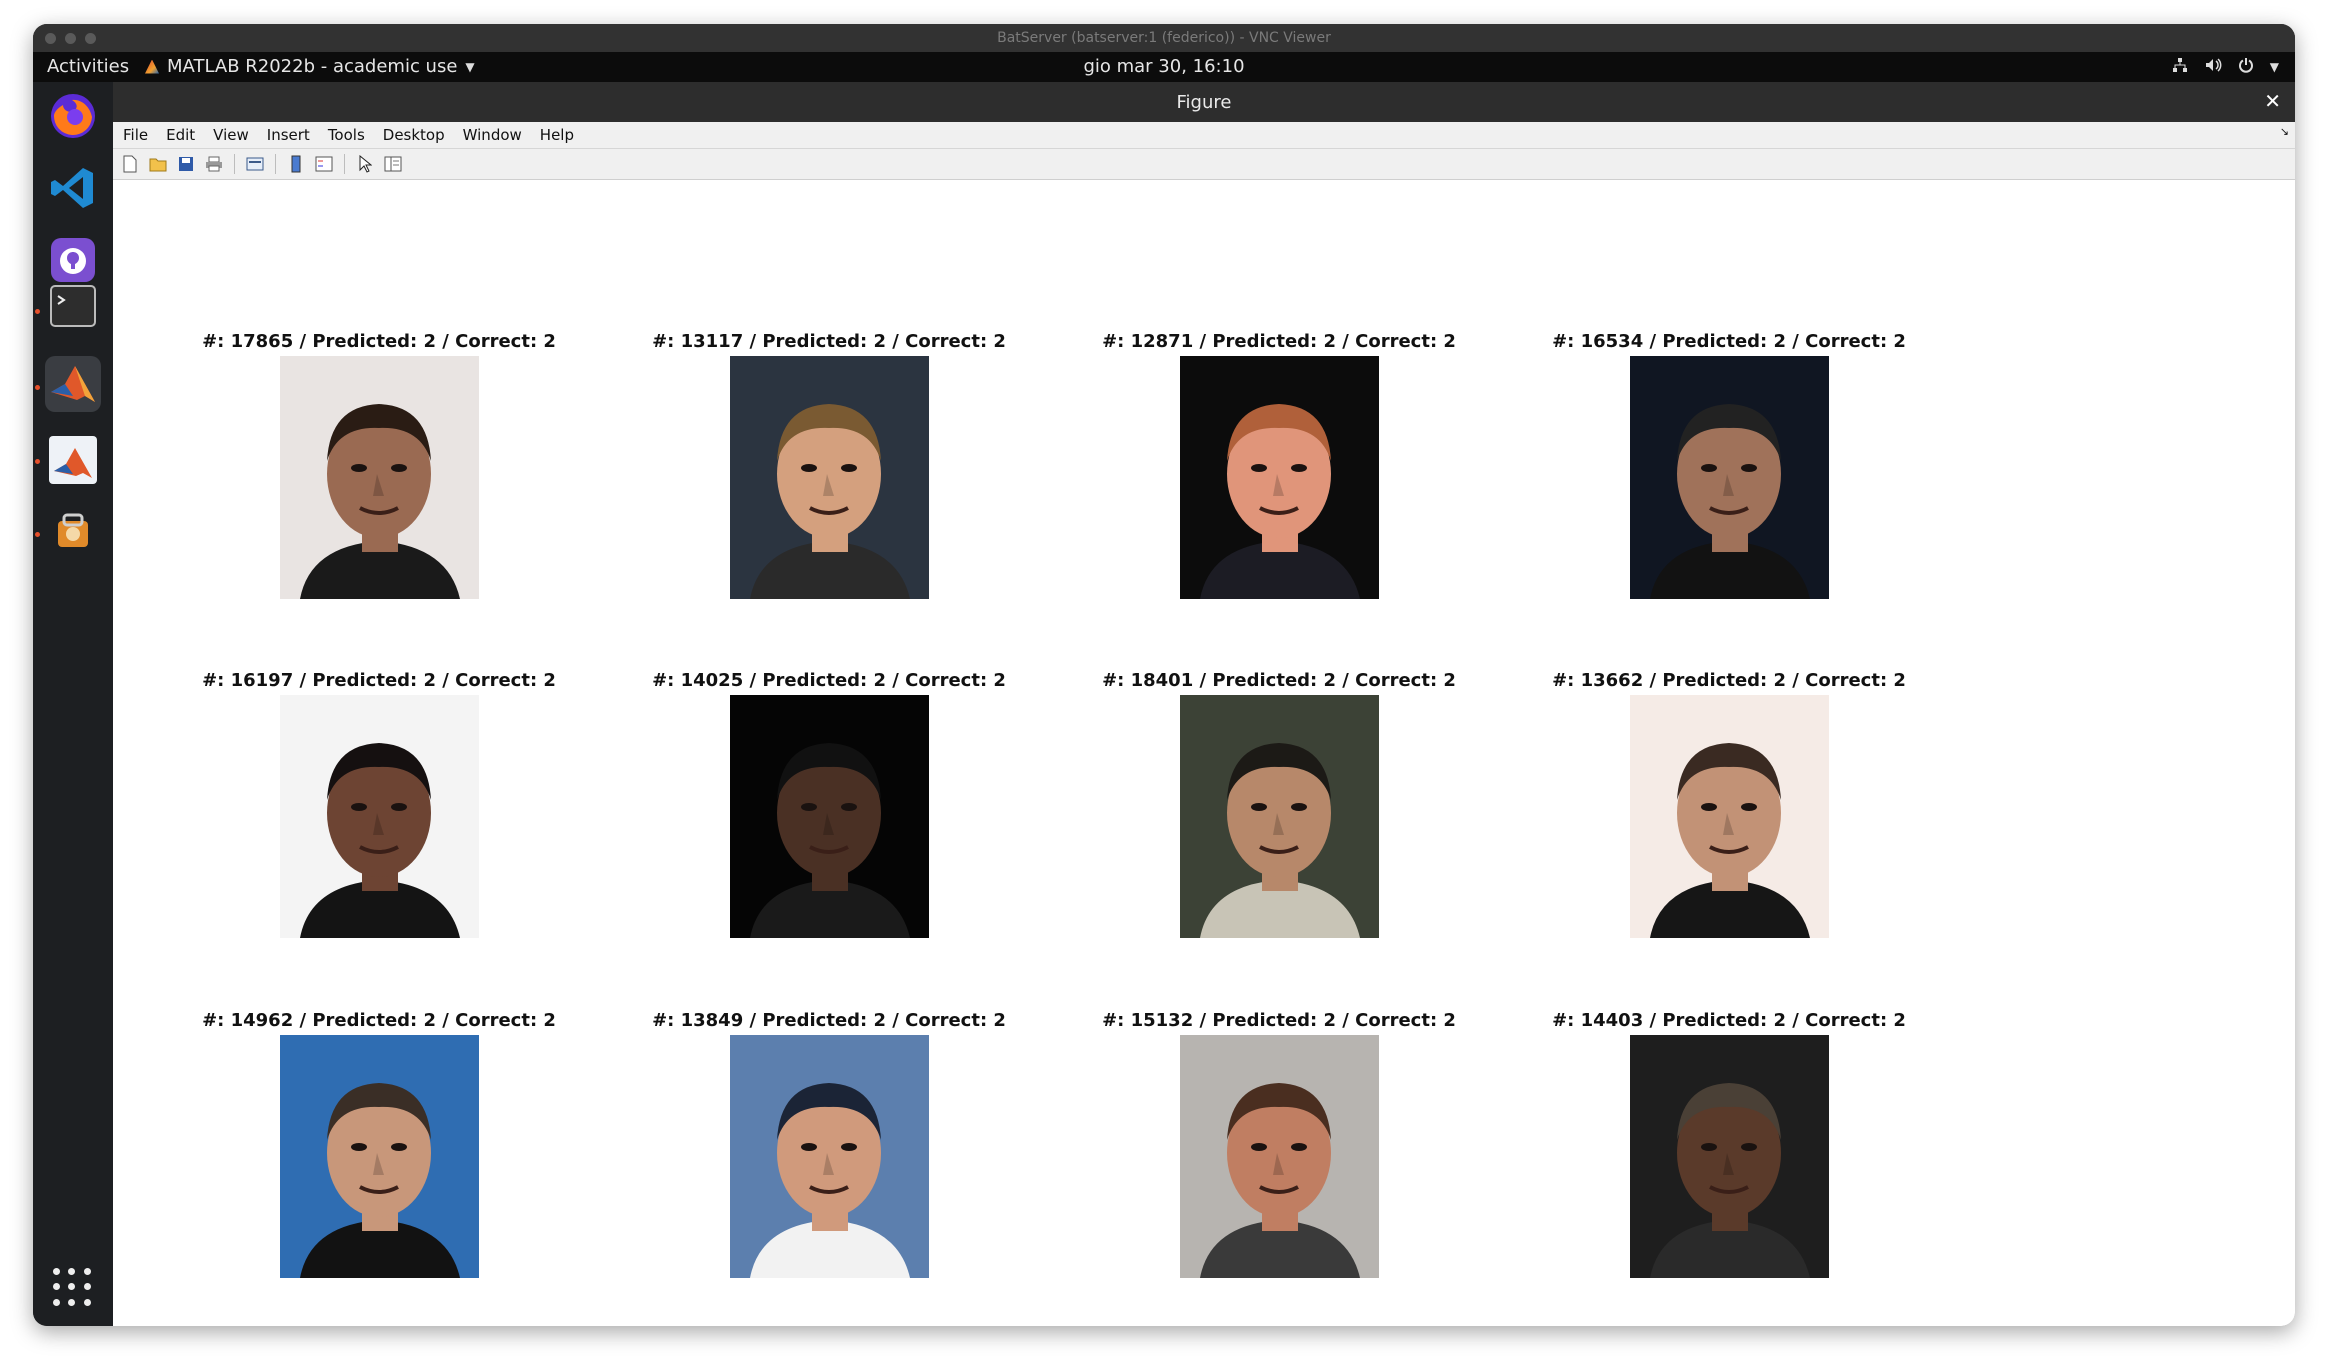 Image resolution: width=2326 pixels, height=1366 pixels. I want to click on menu-edit: Edit, so click(180, 135).